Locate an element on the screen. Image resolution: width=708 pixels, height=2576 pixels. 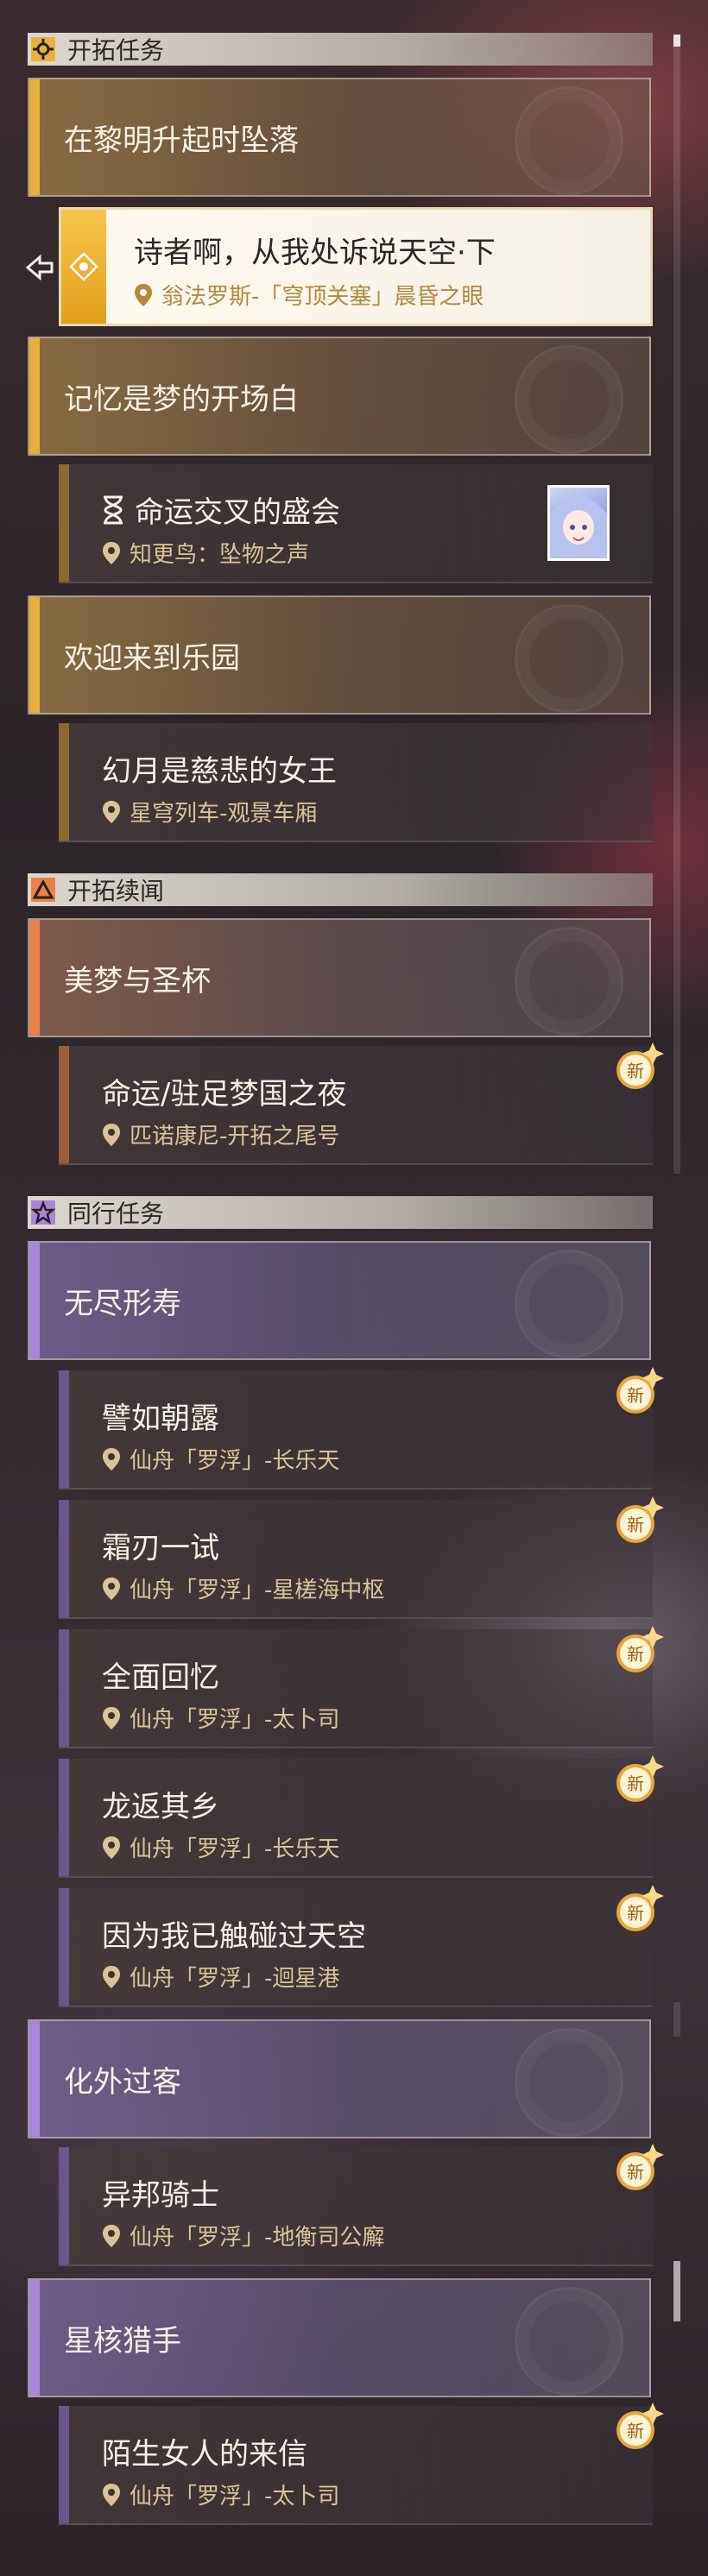
section-label: 开拓续闻 is located at coordinates (116, 891).